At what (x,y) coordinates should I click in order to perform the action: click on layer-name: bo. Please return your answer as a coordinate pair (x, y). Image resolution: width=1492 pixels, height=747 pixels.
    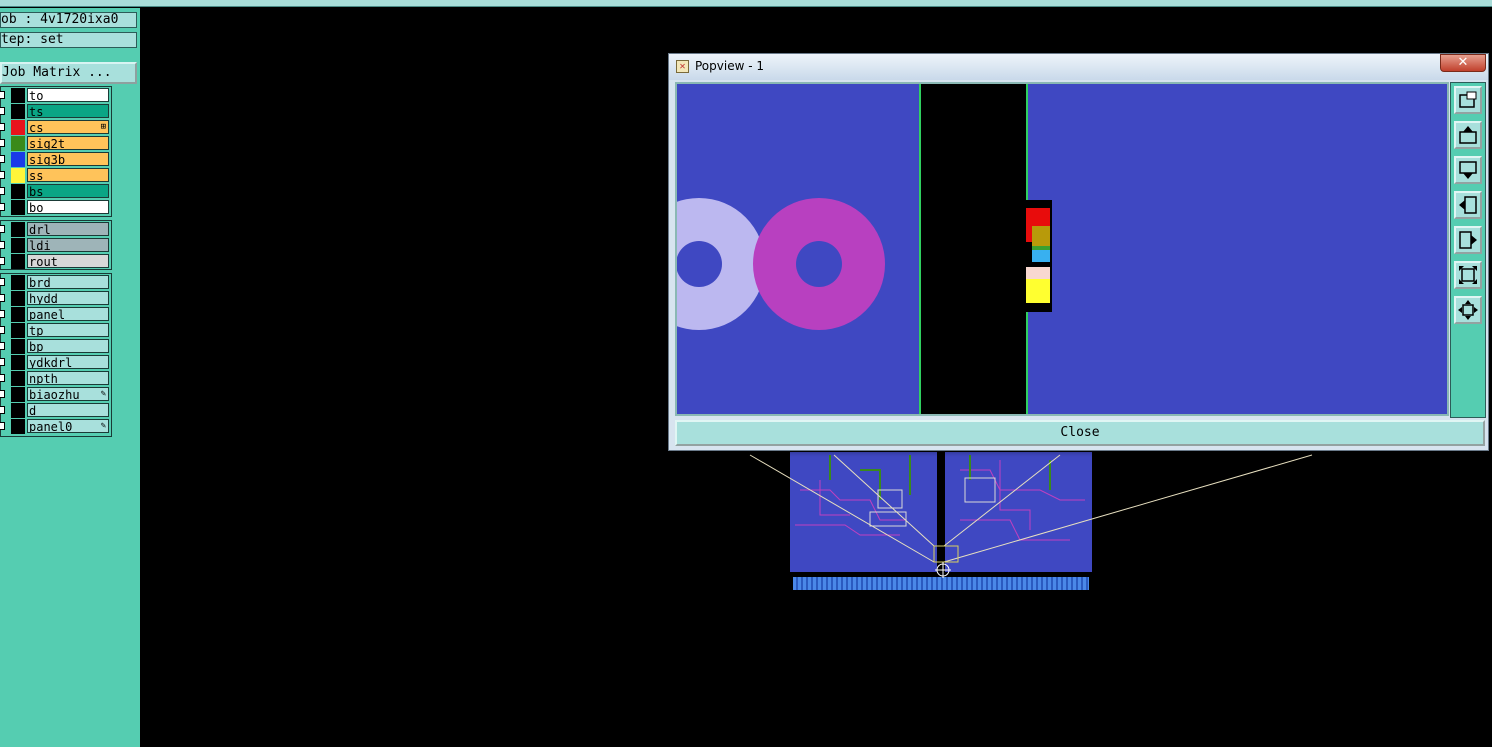
    Looking at the image, I should click on (68, 207).